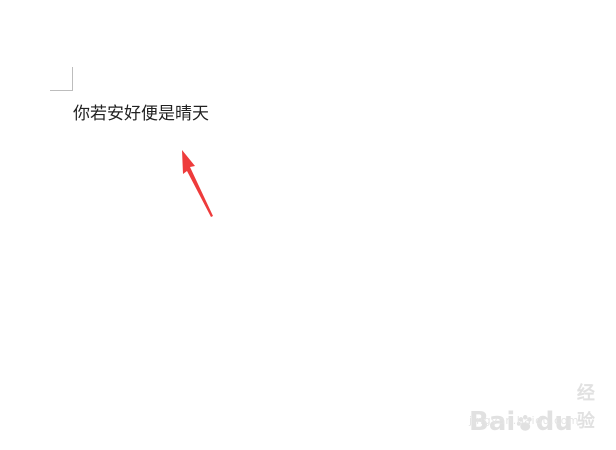  Describe the element at coordinates (141, 114) in the screenshot. I see `document-text: 你若安好便是晴天` at that location.